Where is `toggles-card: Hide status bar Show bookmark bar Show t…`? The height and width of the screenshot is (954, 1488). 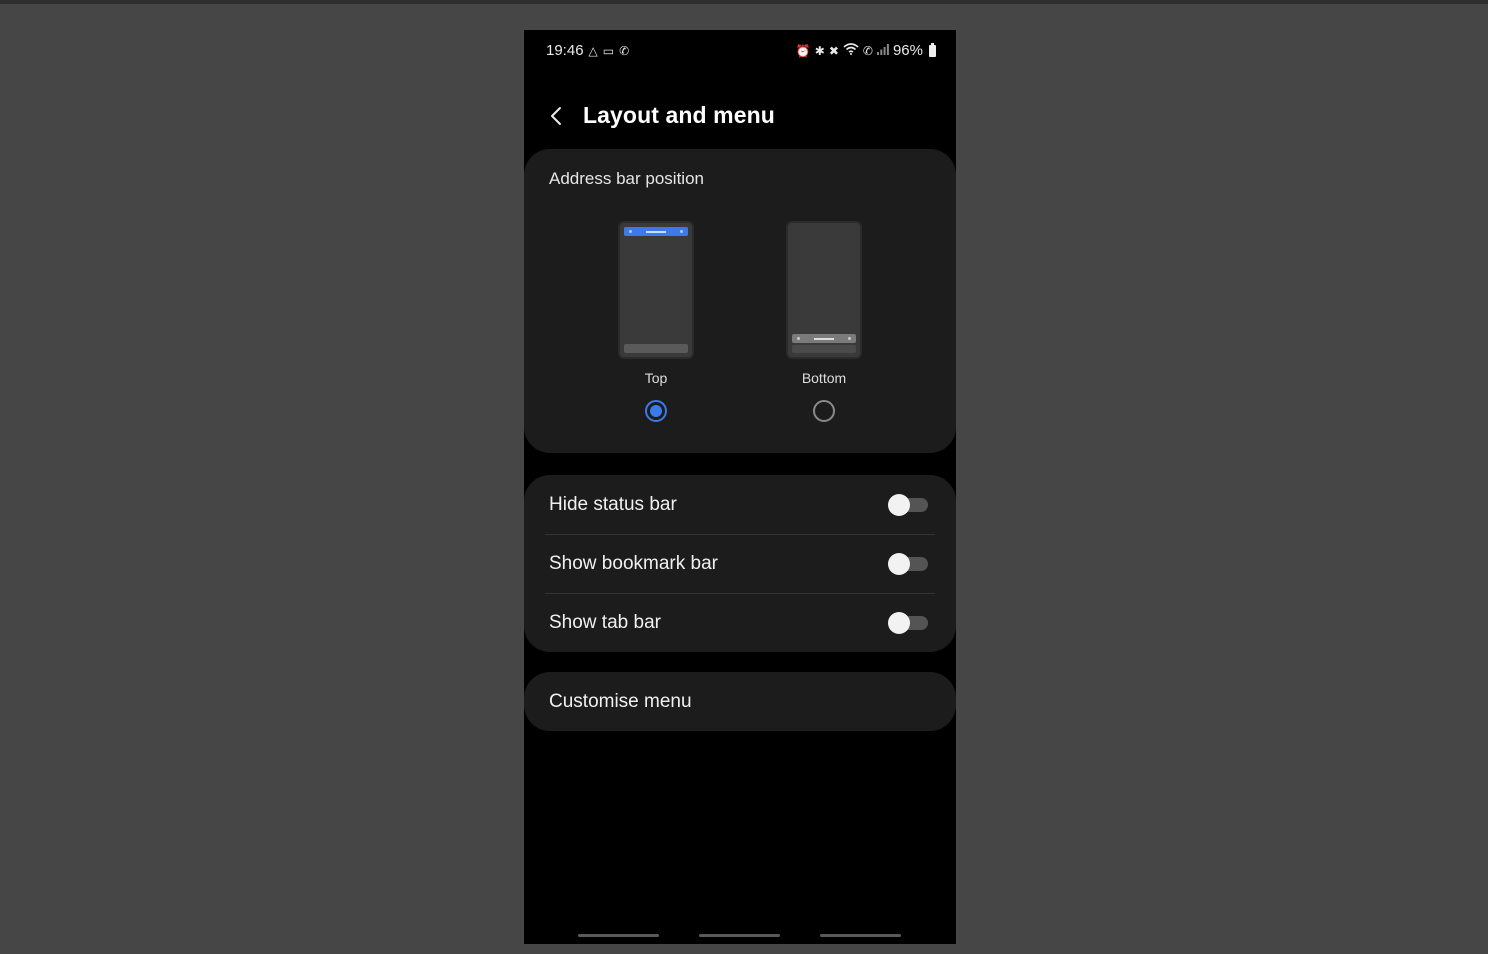 toggles-card: Hide status bar Show bookmark bar Show t… is located at coordinates (740, 563).